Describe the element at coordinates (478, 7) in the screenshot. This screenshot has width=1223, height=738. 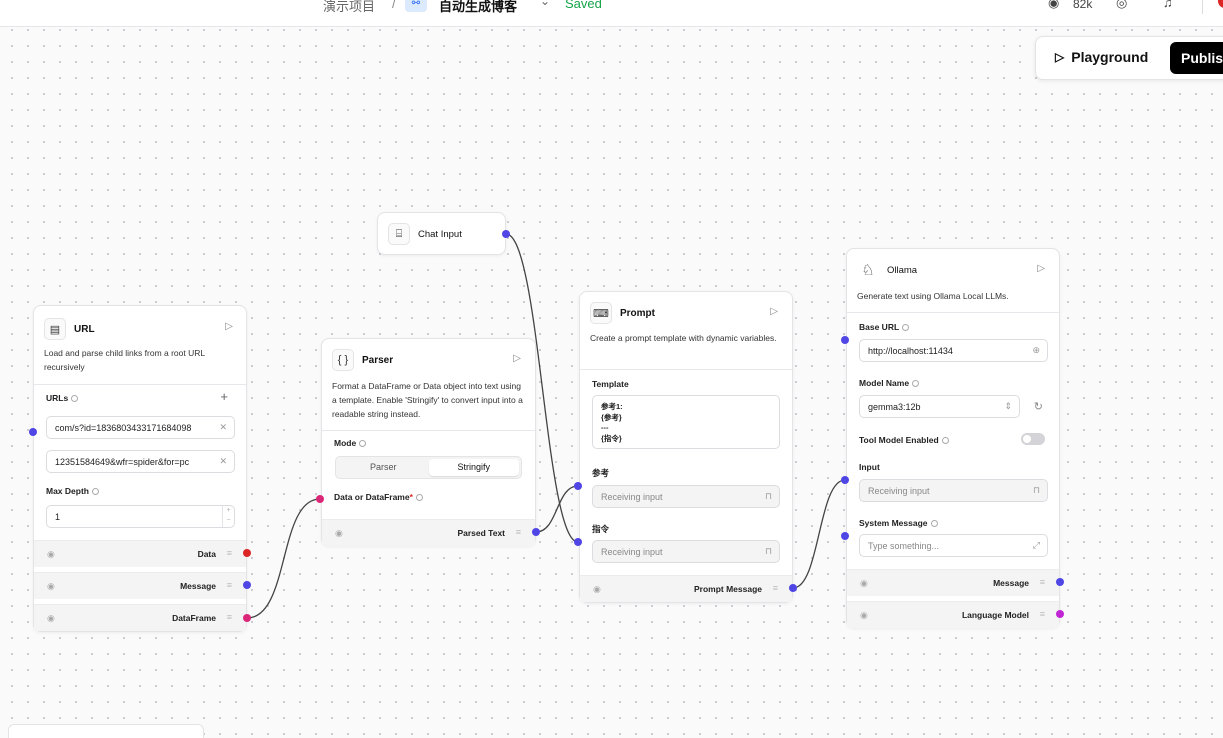
I see `flow-name: 自动生成博客` at that location.